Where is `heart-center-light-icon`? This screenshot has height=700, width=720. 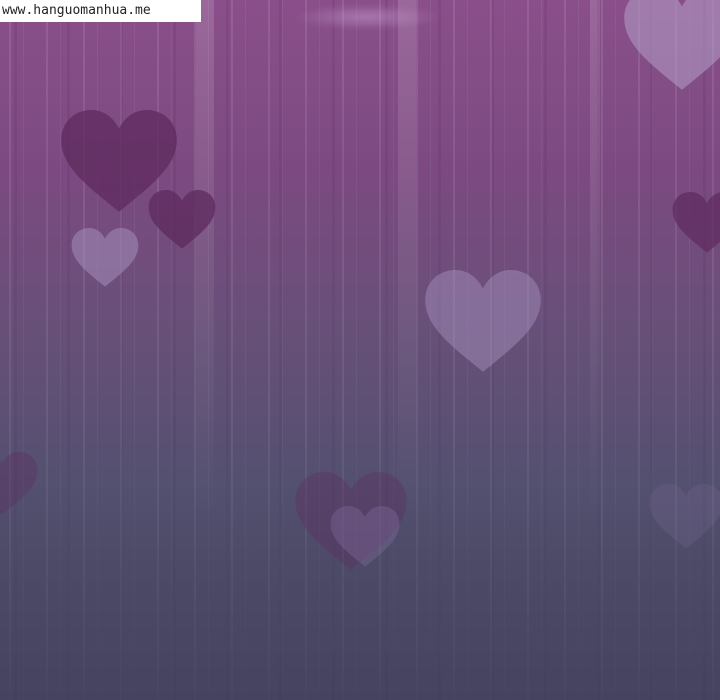 heart-center-light-icon is located at coordinates (483, 321).